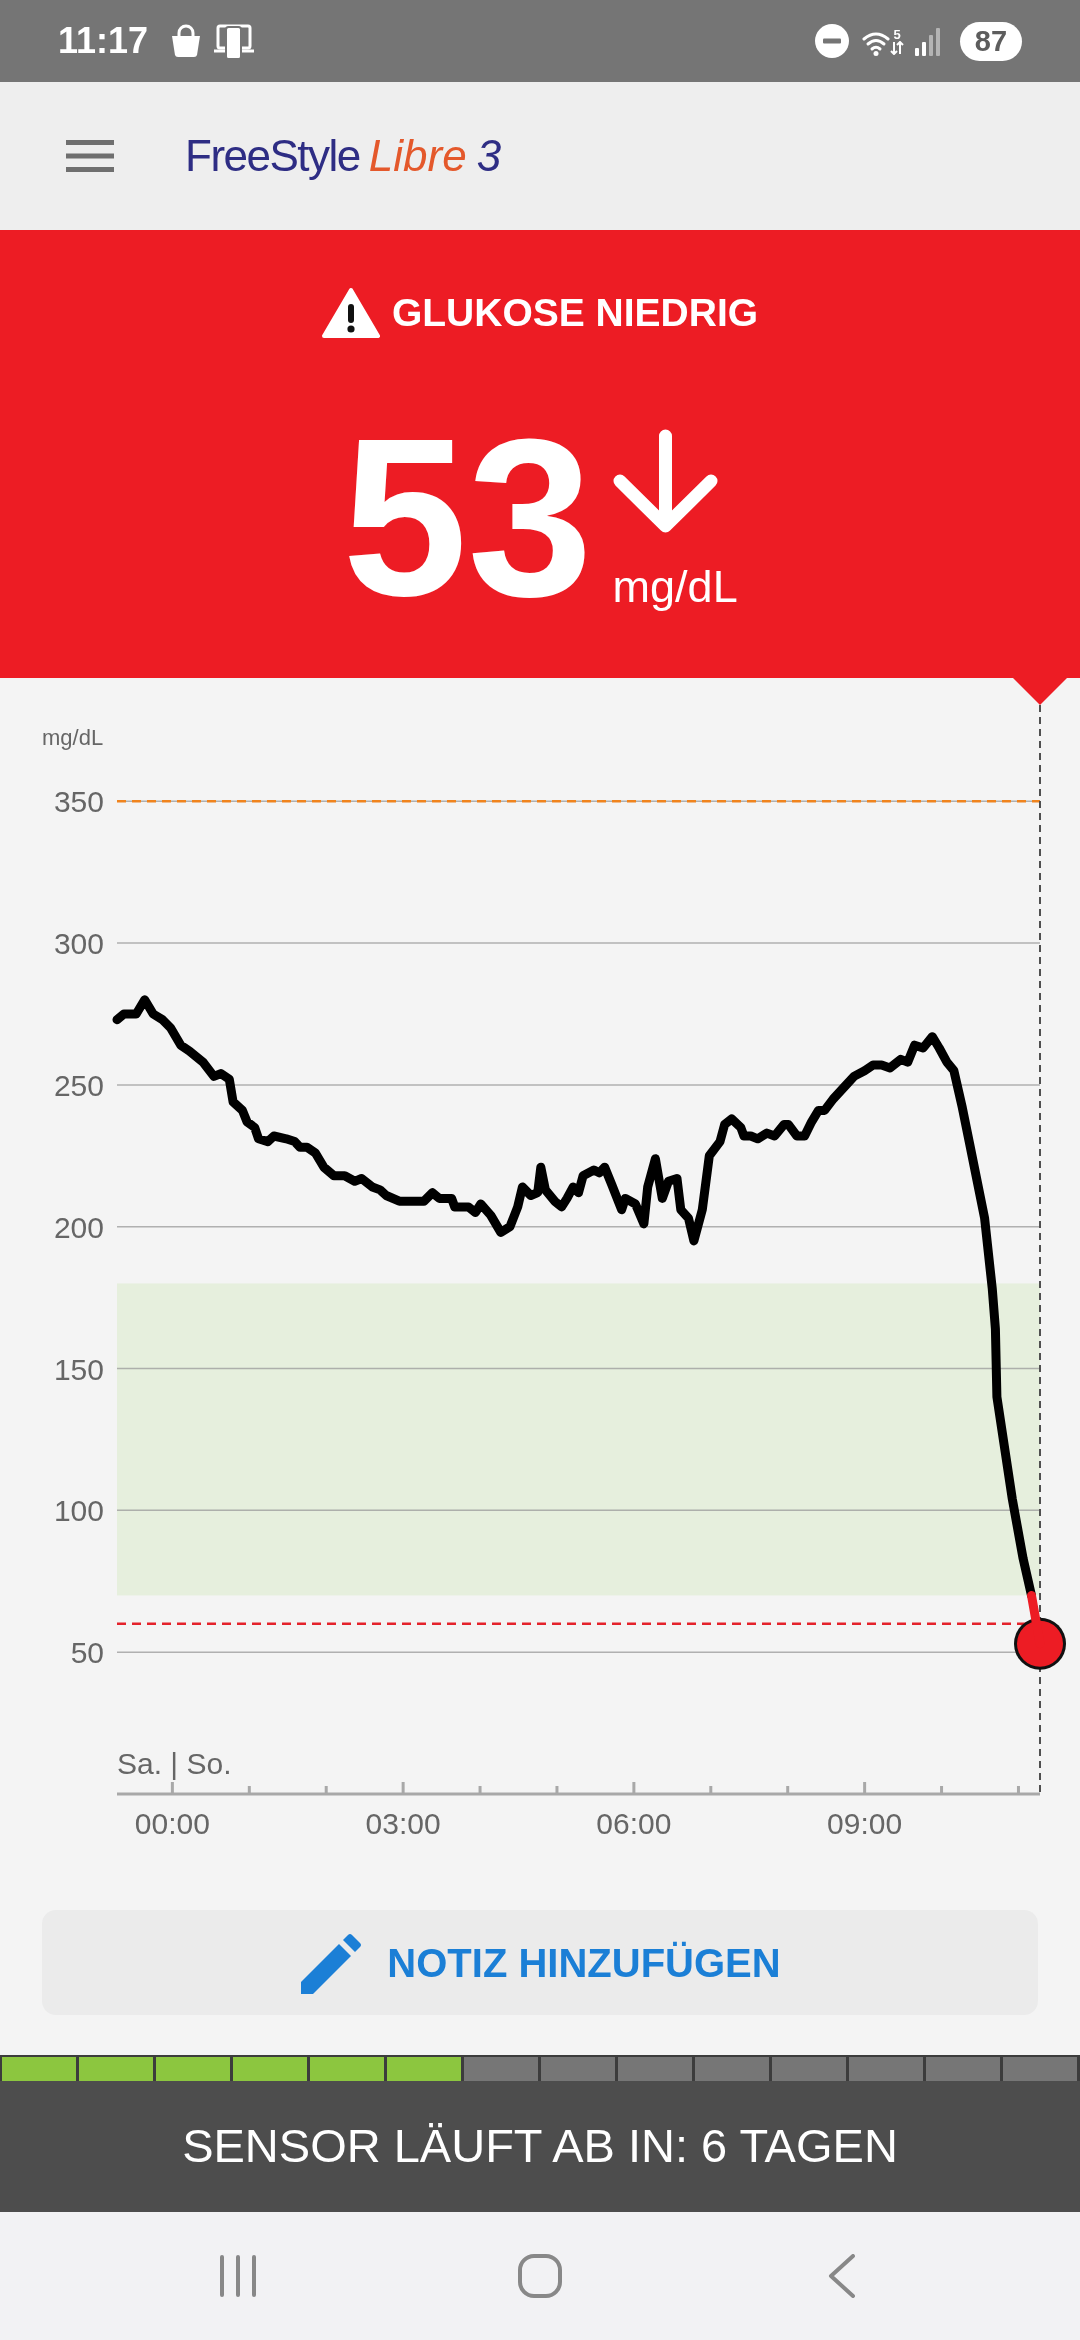 This screenshot has width=1080, height=2340. What do you see at coordinates (634, 1823) in the screenshot?
I see `x-axis-label: 06:00` at bounding box center [634, 1823].